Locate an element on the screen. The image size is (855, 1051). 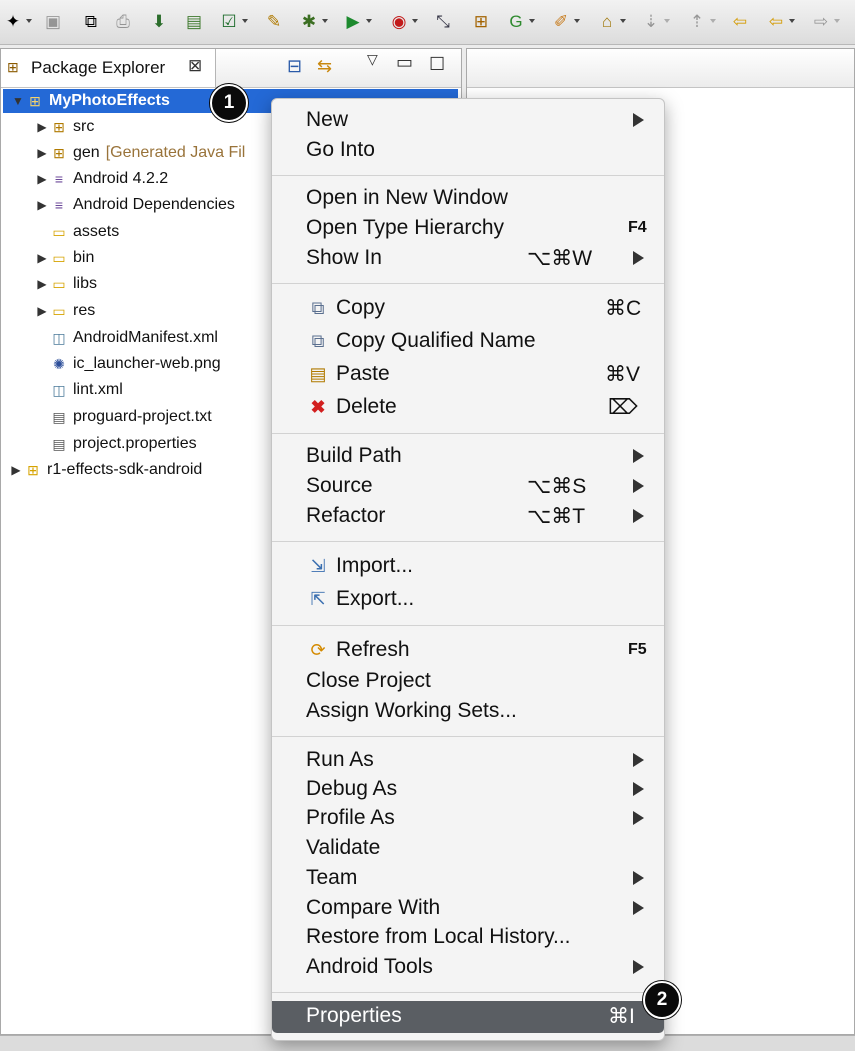
tree-item-r1-effects-sdk-android: ▶ ⊞ r1-effects-sdk-android is located at coordinates (105, 470).